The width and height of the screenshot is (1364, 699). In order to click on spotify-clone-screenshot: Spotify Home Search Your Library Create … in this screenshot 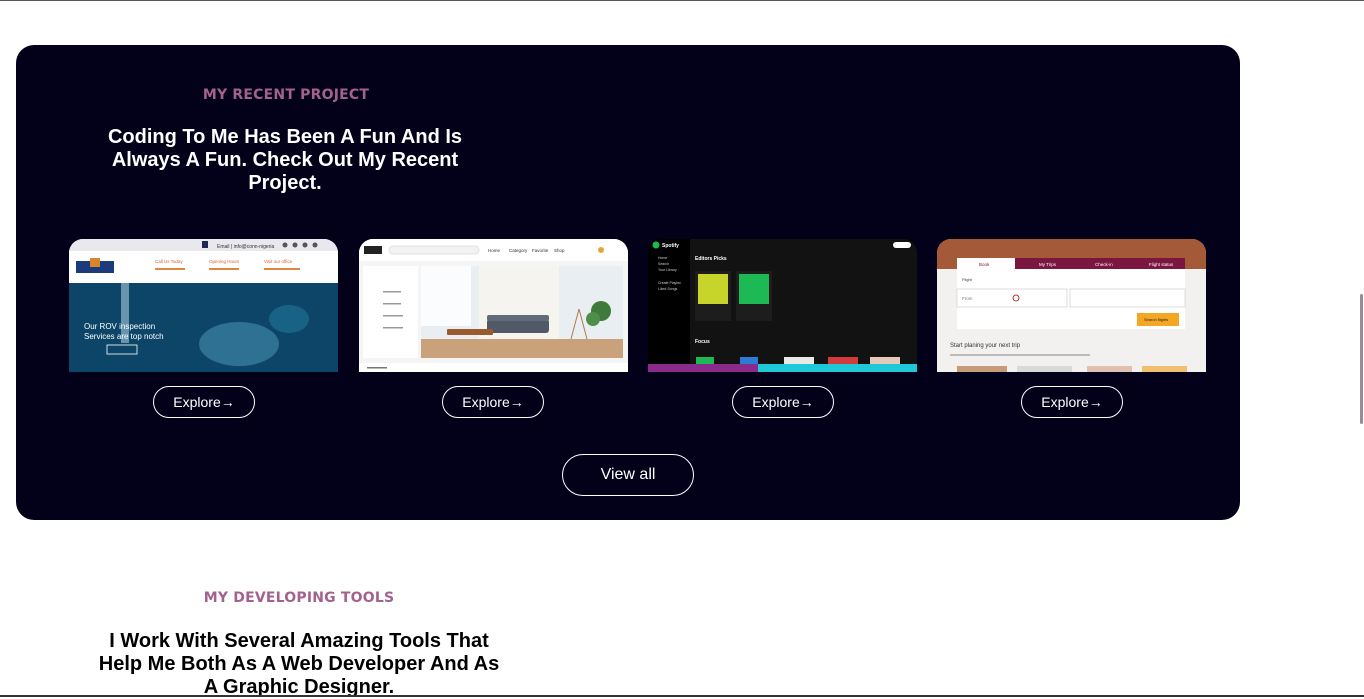, I will do `click(782, 305)`.